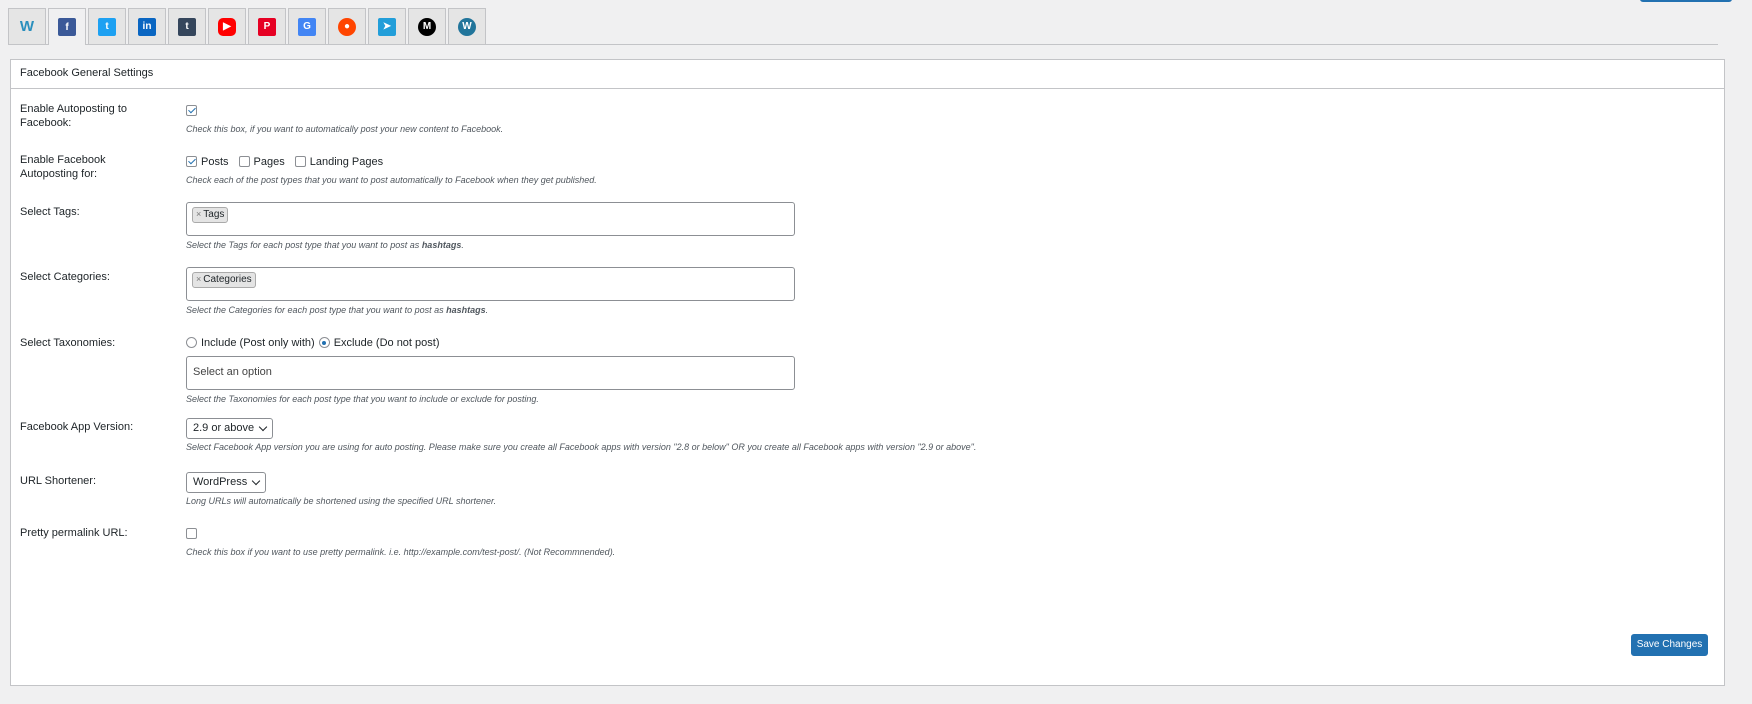 This screenshot has height=704, width=1752. What do you see at coordinates (490, 219) in the screenshot?
I see `tags-select: × Tags` at bounding box center [490, 219].